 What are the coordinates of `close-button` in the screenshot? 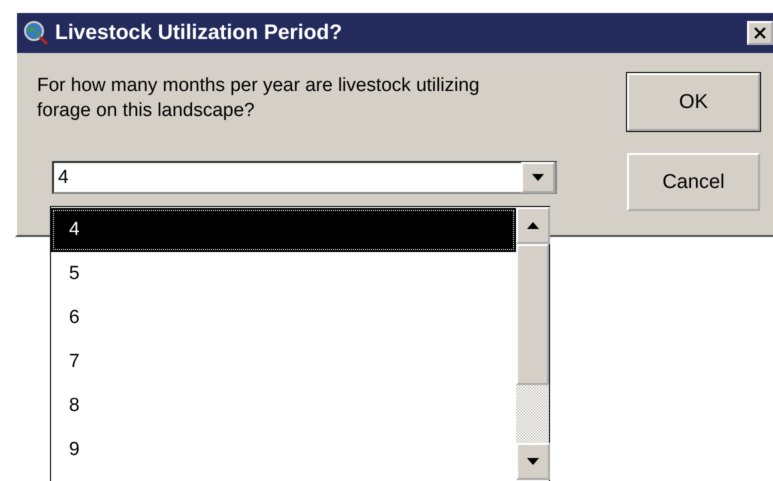 It's located at (760, 33).